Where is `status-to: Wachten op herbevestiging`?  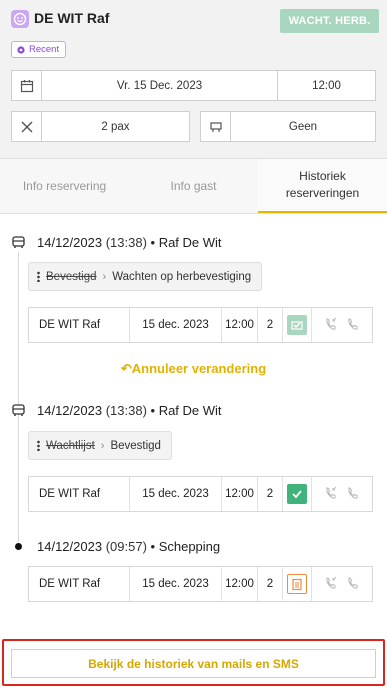 status-to: Wachten op herbevestiging is located at coordinates (182, 276).